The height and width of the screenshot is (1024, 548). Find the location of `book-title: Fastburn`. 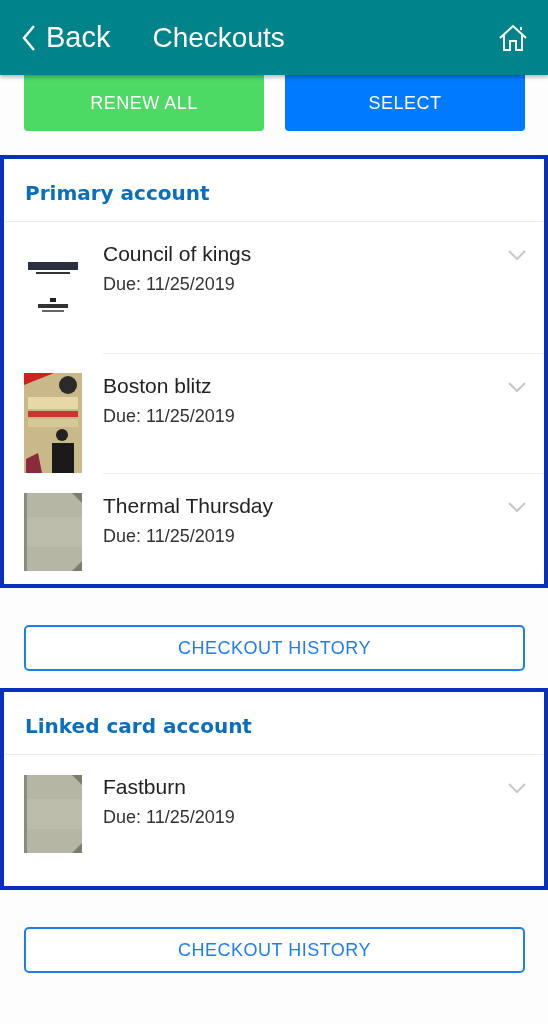

book-title: Fastburn is located at coordinates (145, 787).